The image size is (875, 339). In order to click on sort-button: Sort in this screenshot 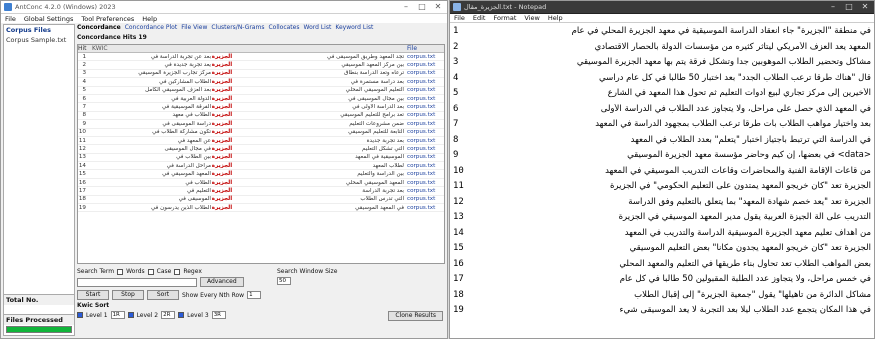, I will do `click(163, 295)`.